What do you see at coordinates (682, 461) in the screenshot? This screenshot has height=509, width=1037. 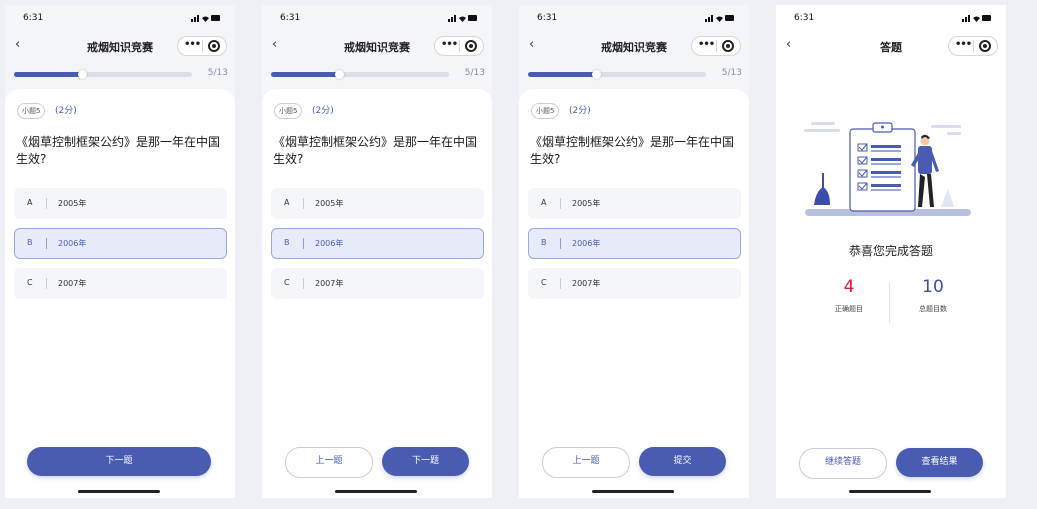 I see `submit-button: 提交` at bounding box center [682, 461].